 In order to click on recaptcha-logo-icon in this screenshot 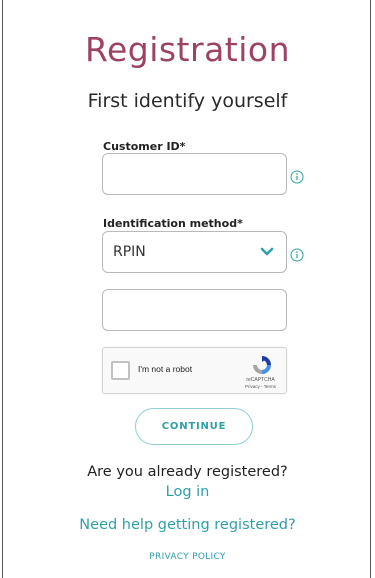, I will do `click(262, 365)`.